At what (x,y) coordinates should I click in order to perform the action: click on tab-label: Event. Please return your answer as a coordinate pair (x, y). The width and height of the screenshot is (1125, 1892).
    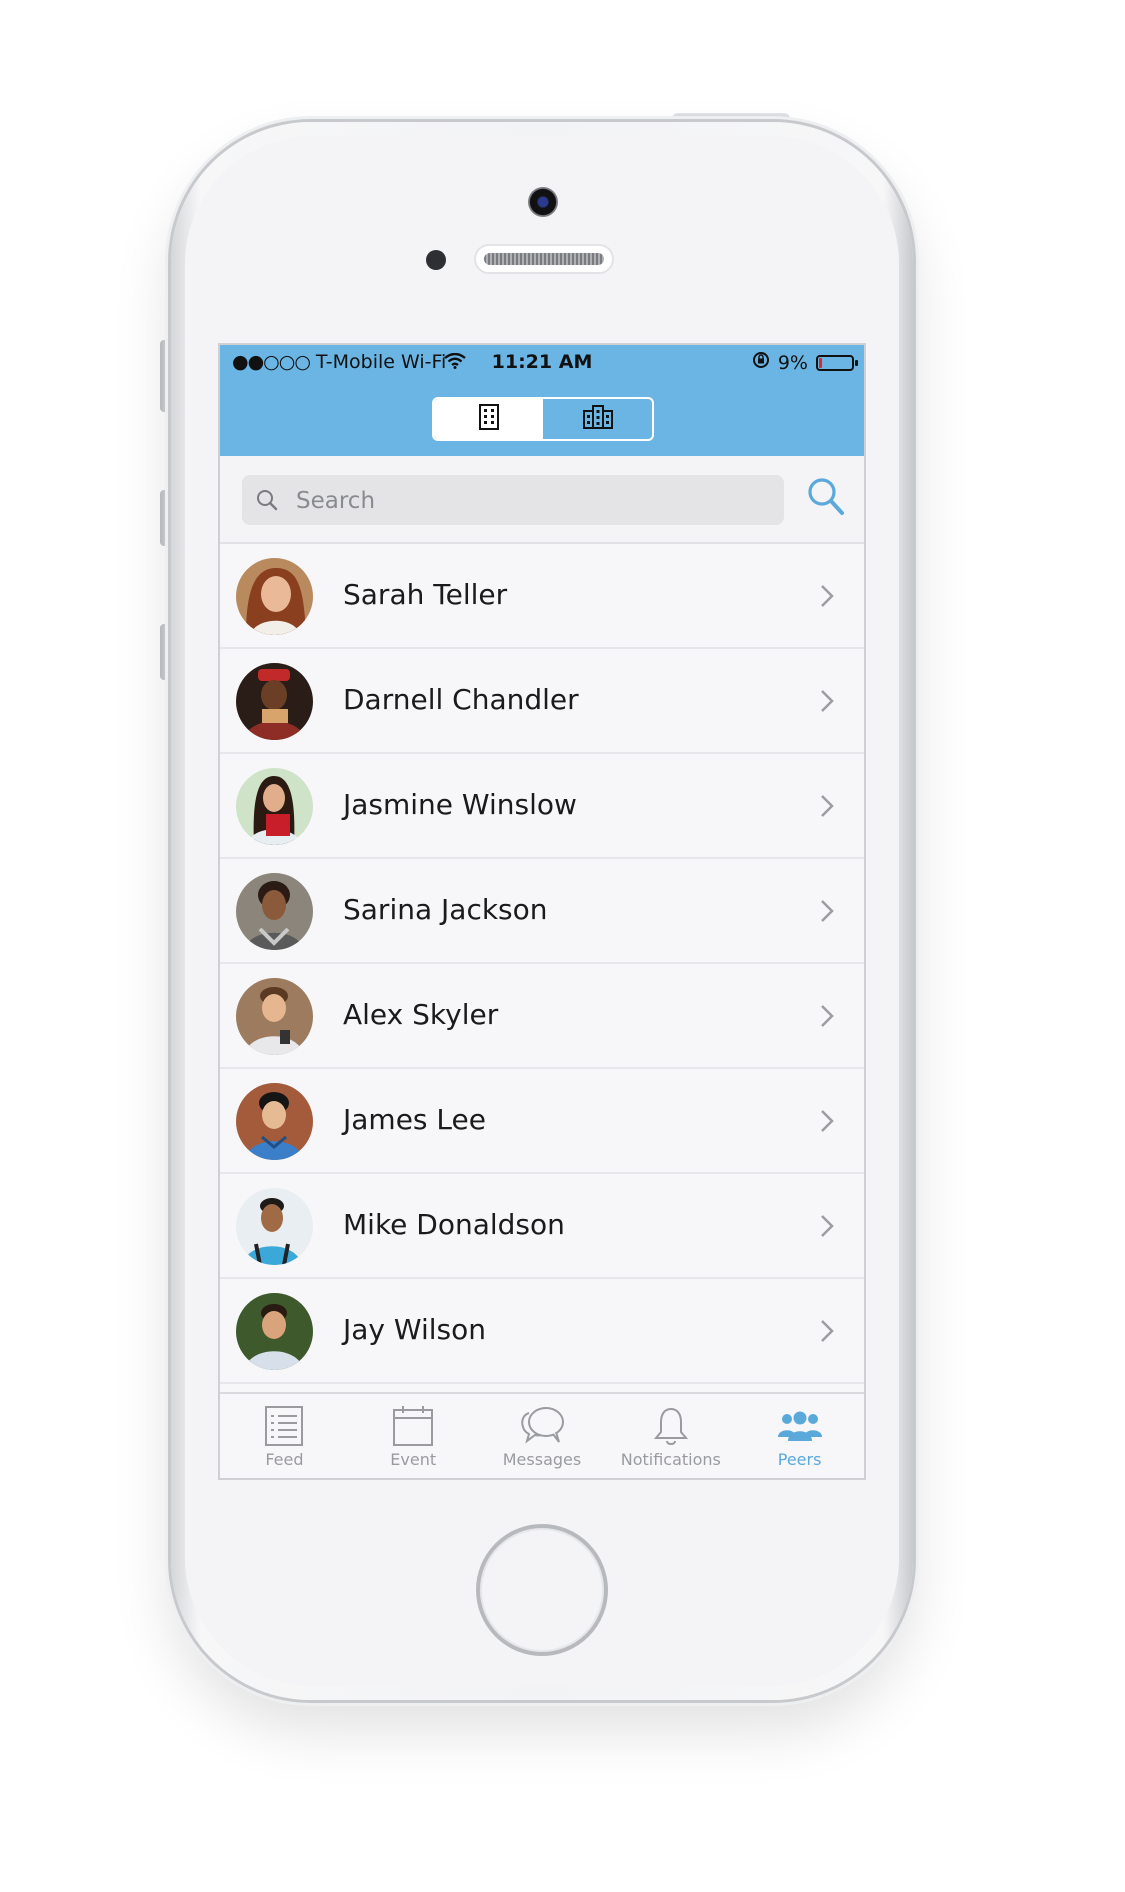
    Looking at the image, I should click on (413, 1459).